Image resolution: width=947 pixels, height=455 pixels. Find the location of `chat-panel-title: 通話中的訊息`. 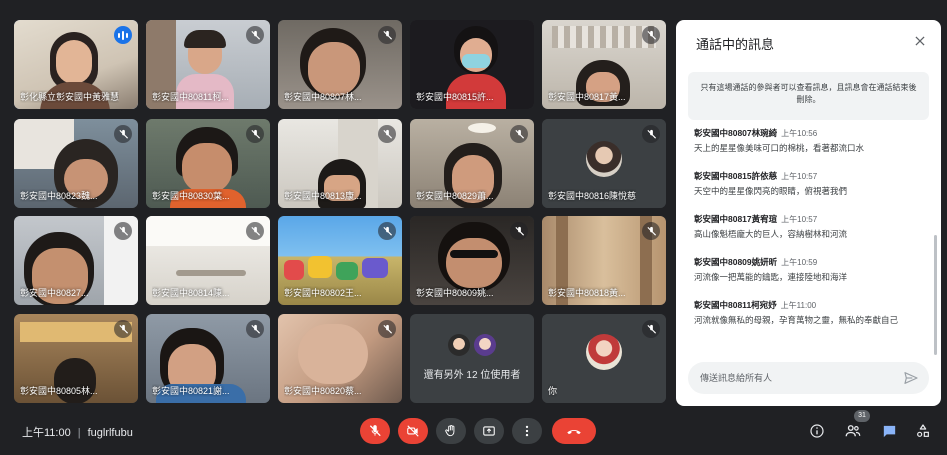

chat-panel-title: 通話中的訊息 is located at coordinates (735, 44).